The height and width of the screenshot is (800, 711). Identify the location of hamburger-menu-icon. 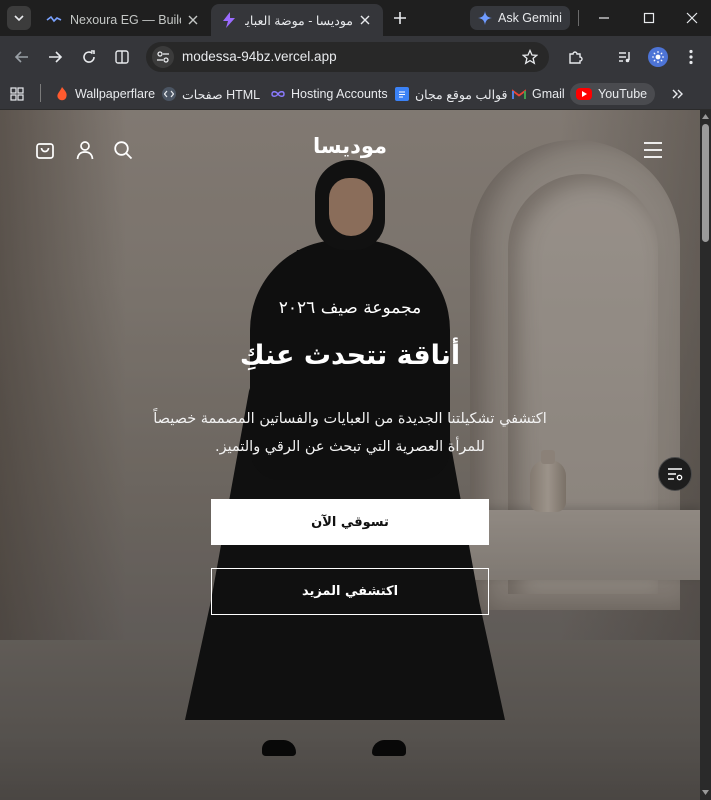
(653, 150).